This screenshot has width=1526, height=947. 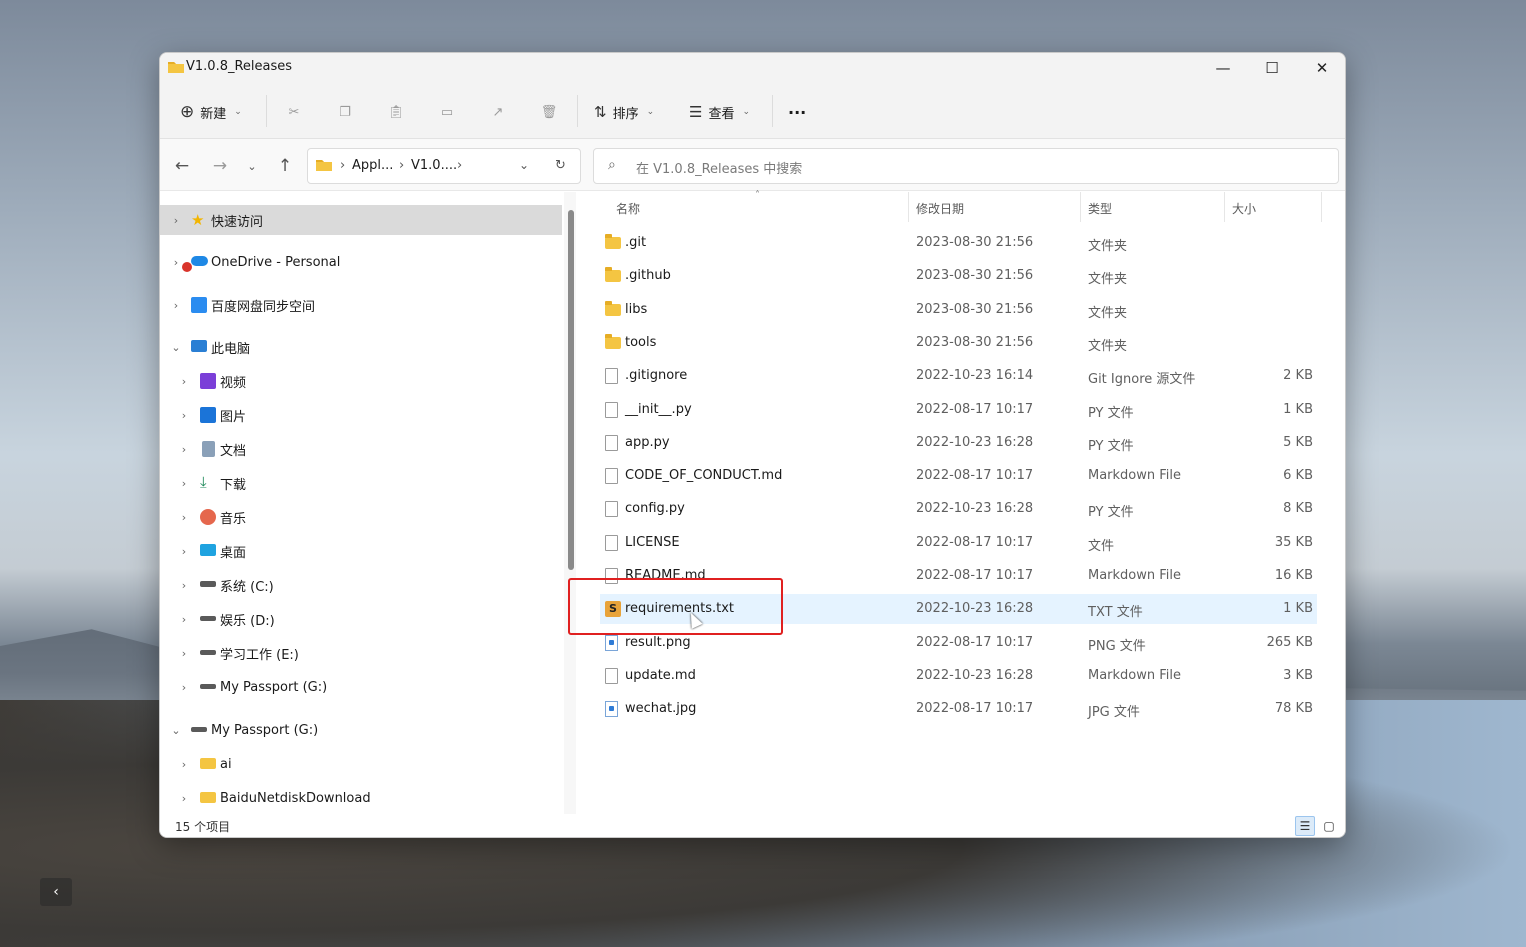 I want to click on nav-item-documents: › 文档, so click(x=361, y=449).